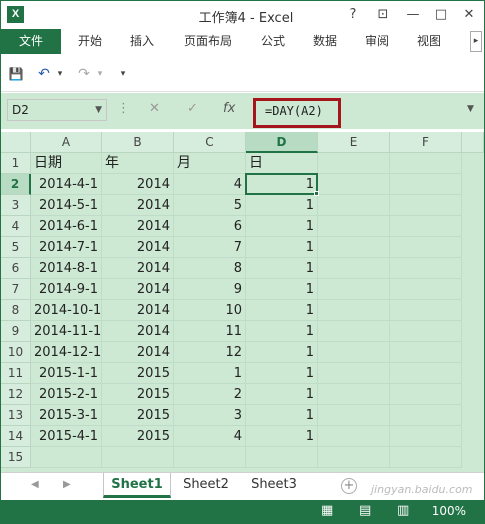 This screenshot has width=485, height=524. I want to click on cell-c10: 12, so click(210, 352).